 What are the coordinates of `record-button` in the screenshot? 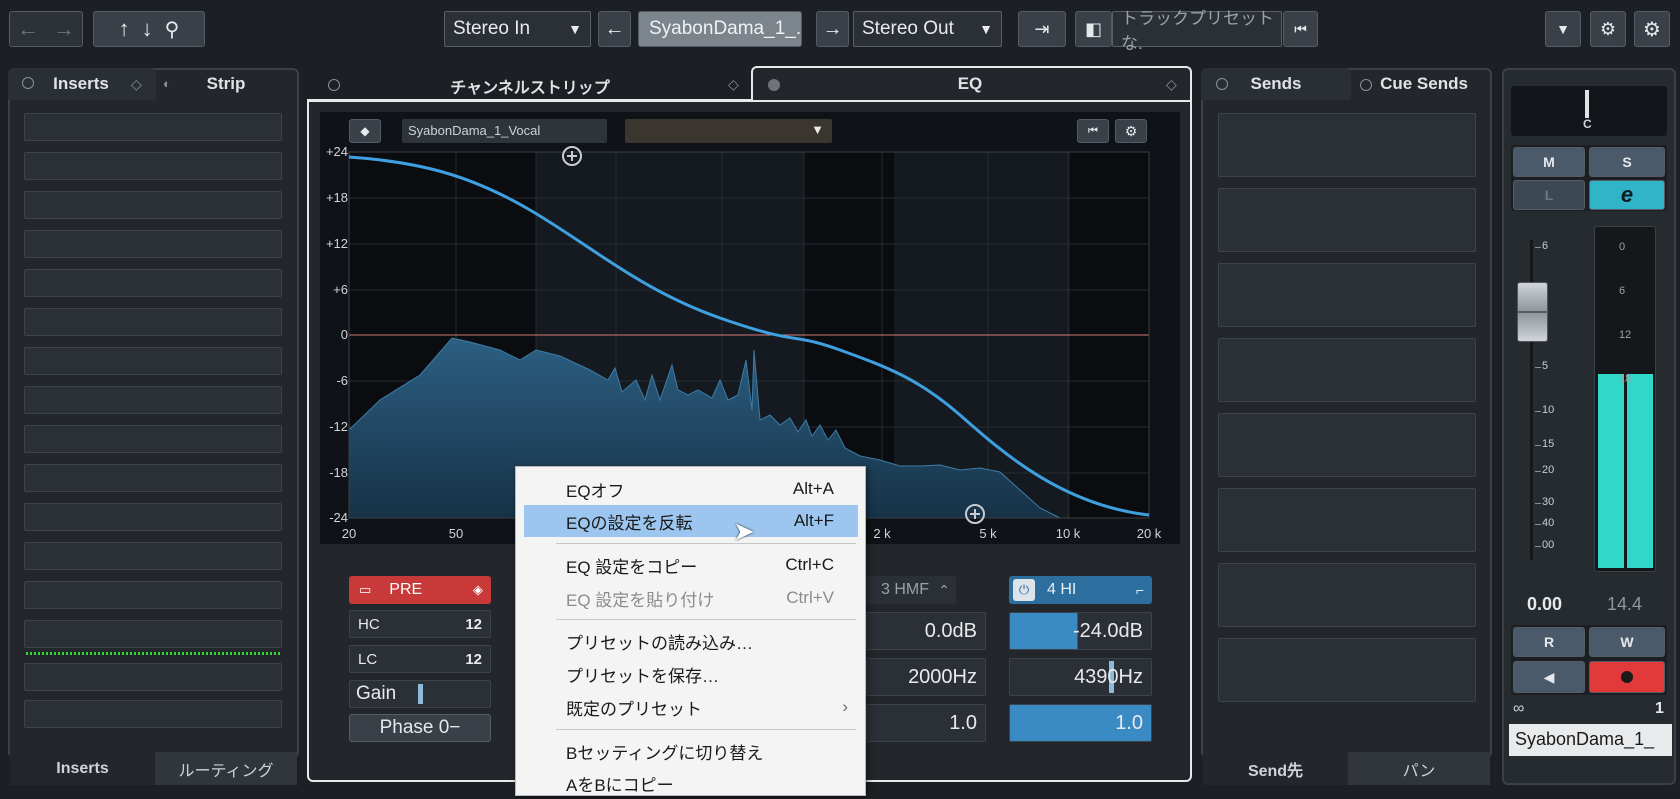 It's located at (1627, 677).